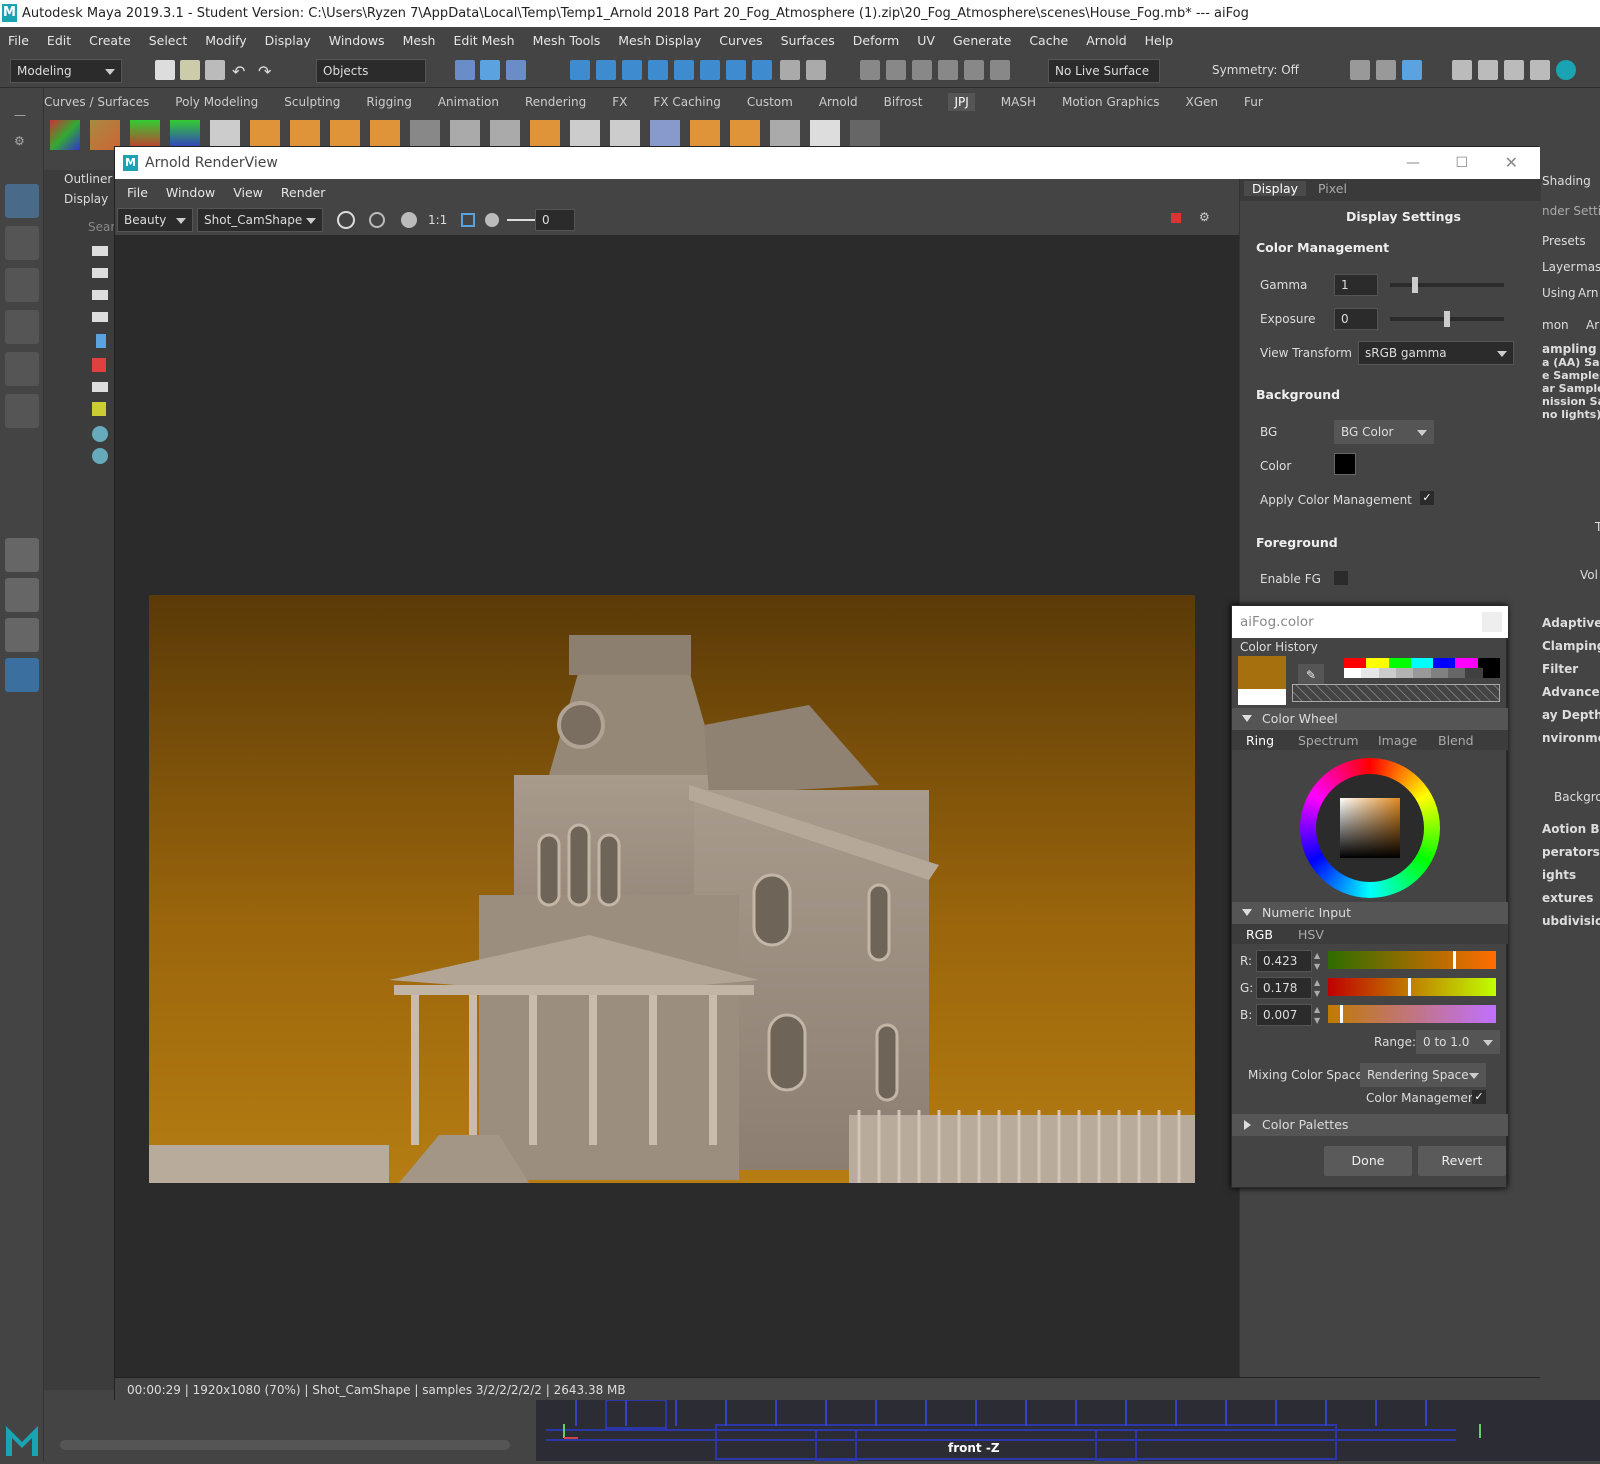 Image resolution: width=1600 pixels, height=1464 pixels. I want to click on shelf-tab-sculpting: Sculpting, so click(312, 102).